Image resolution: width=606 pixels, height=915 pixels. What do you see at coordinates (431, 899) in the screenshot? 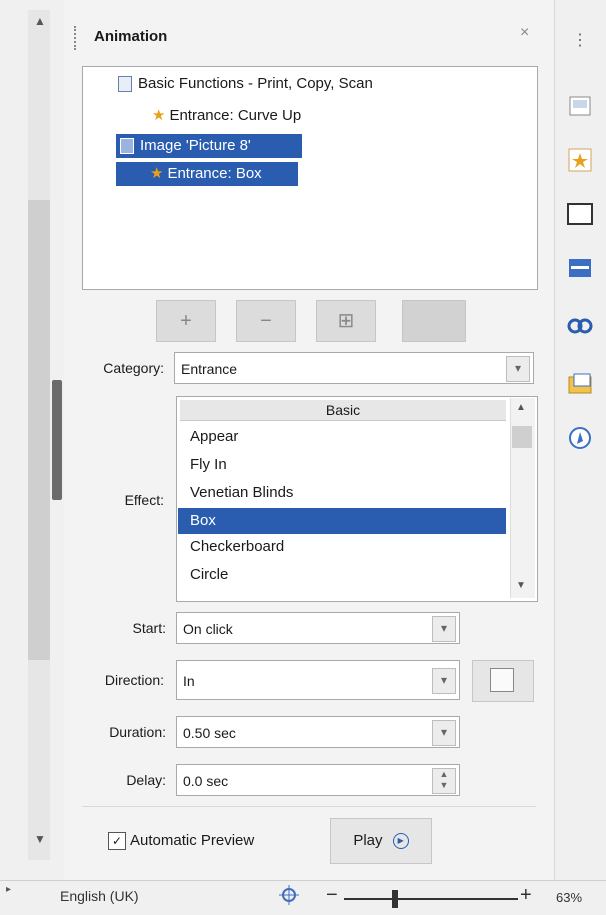
I see `zoom-slider` at bounding box center [431, 899].